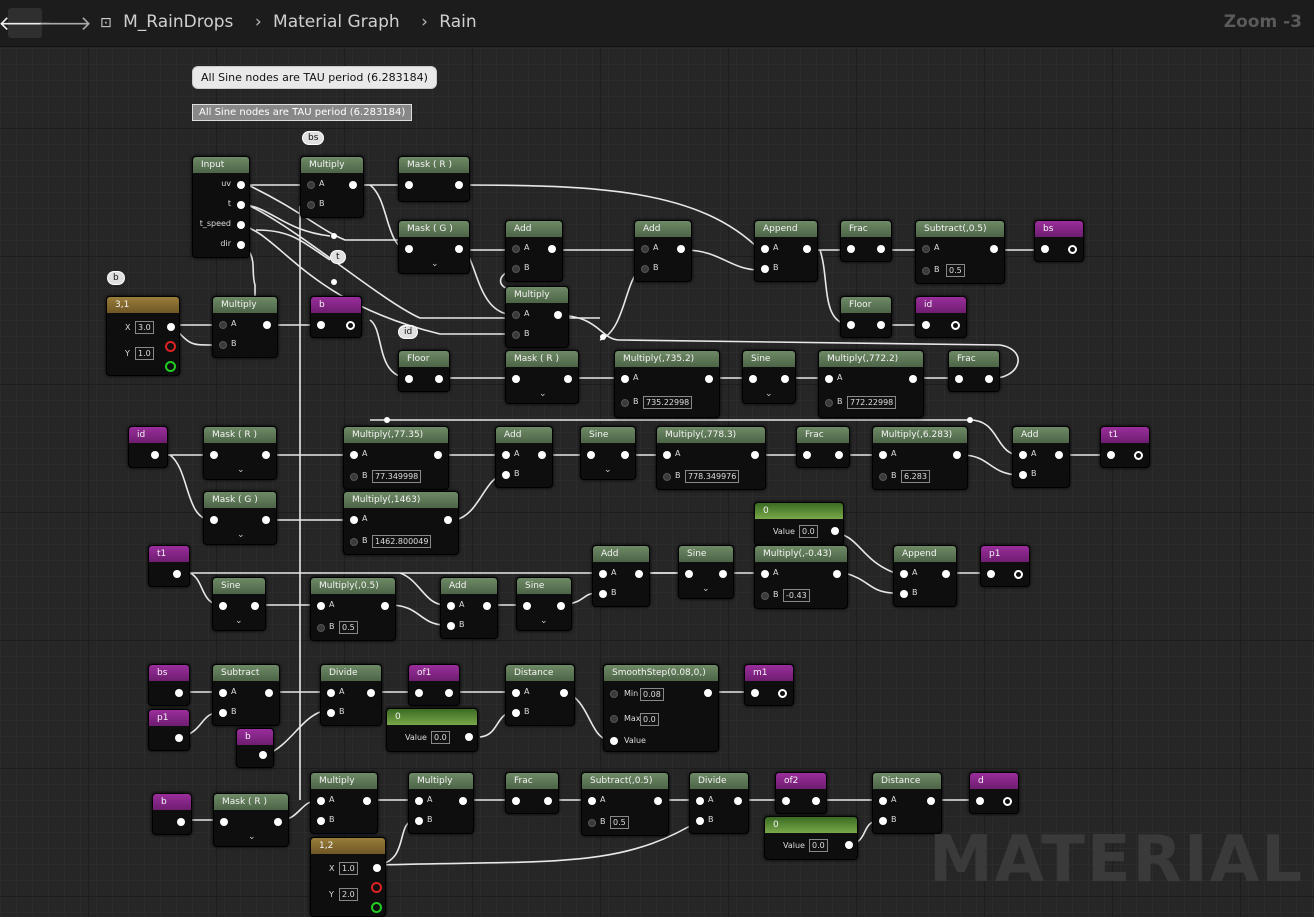  I want to click on named-reroute-bs: bs, so click(1059, 241).